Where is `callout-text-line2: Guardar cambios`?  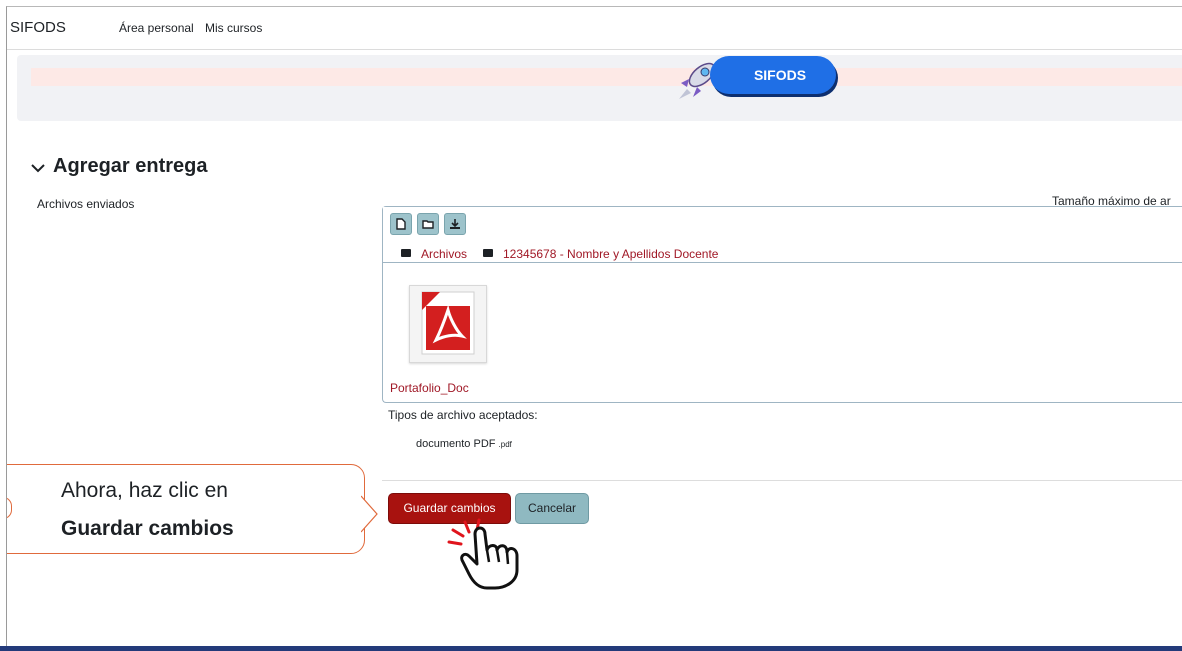 callout-text-line2: Guardar cambios is located at coordinates (147, 528).